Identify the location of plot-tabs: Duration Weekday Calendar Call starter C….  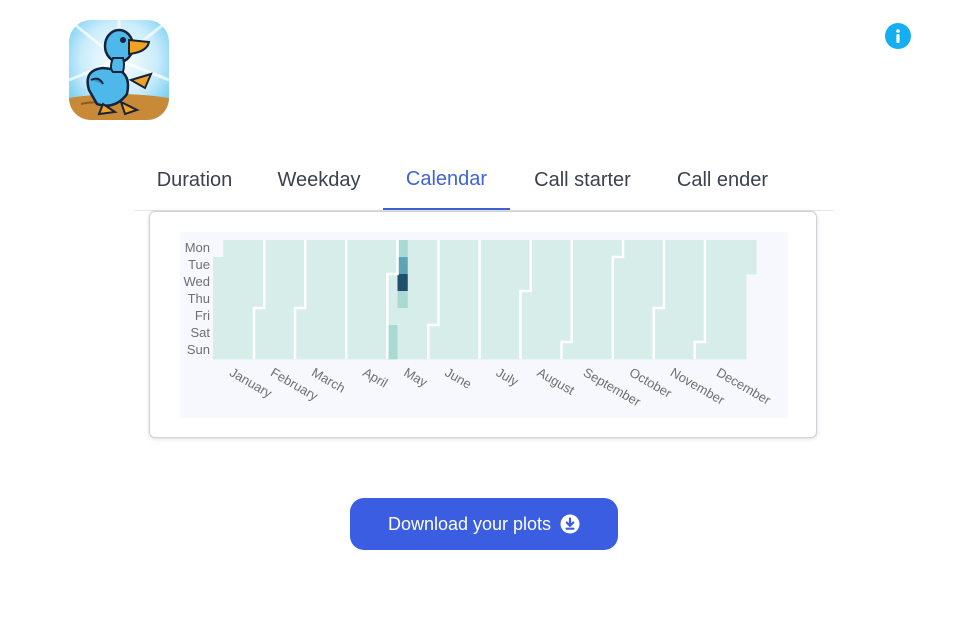
(484, 180).